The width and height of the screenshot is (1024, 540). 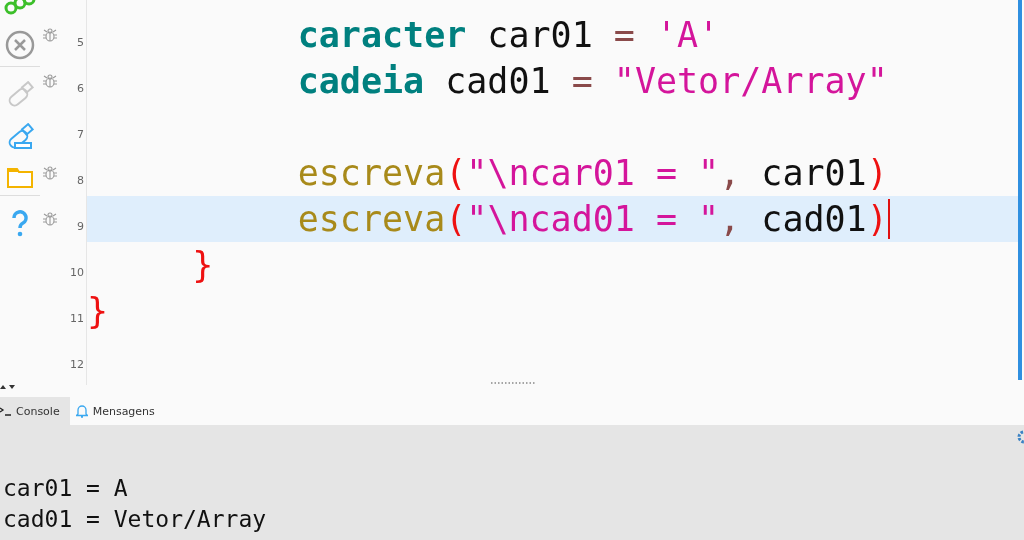 What do you see at coordinates (592, 219) in the screenshot?
I see `code-line: escreva("\ncad01 = ", cad01)` at bounding box center [592, 219].